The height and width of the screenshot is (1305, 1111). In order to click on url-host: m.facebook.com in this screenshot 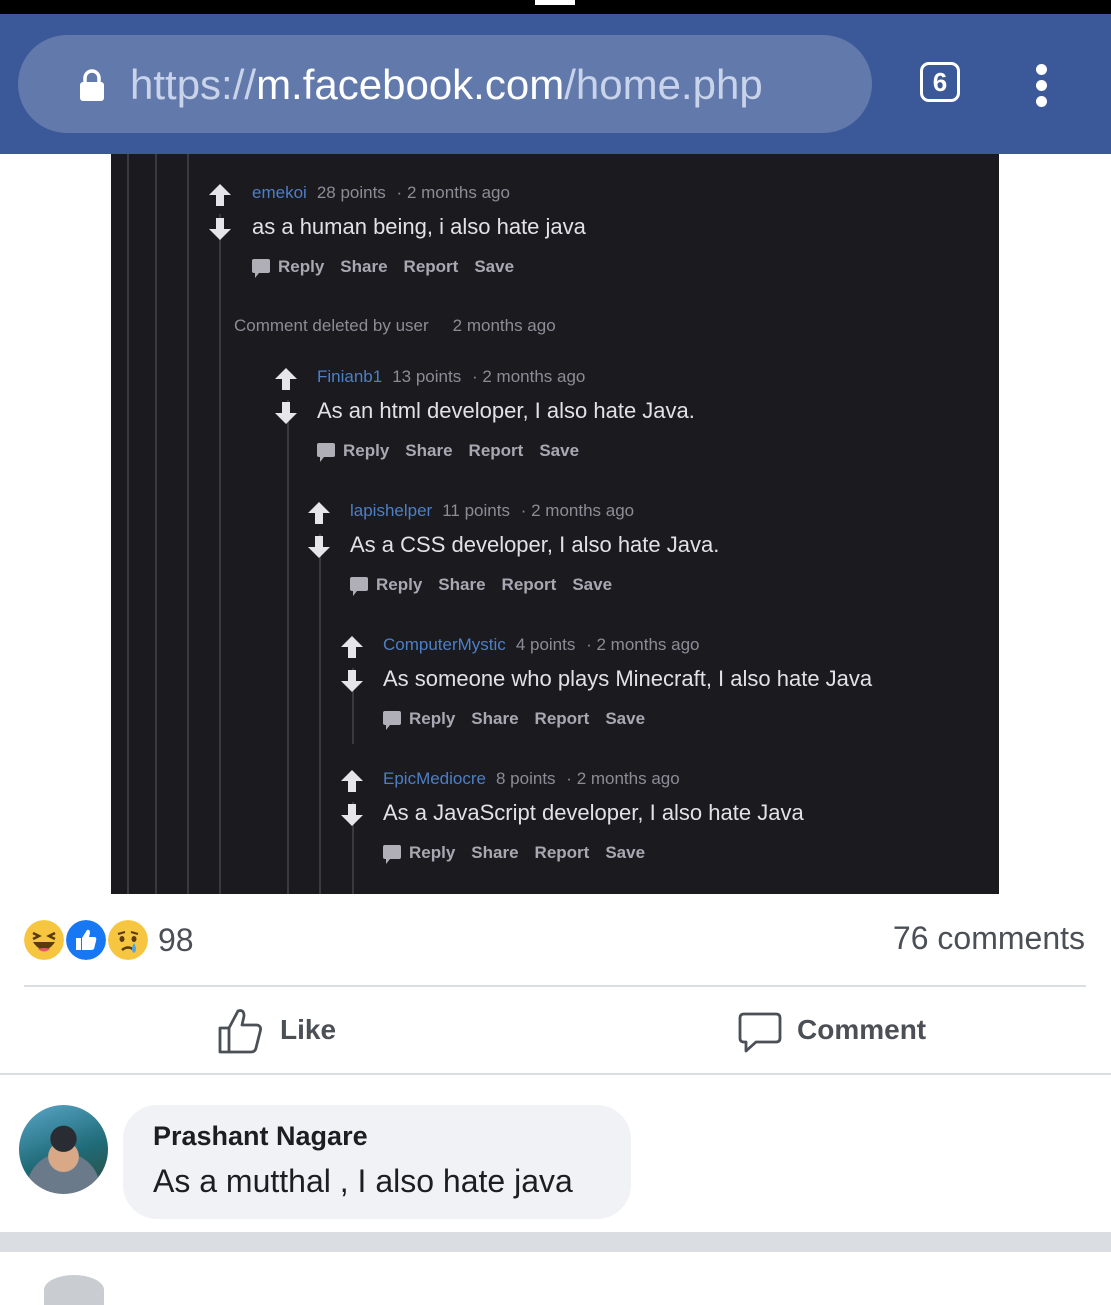, I will do `click(410, 84)`.